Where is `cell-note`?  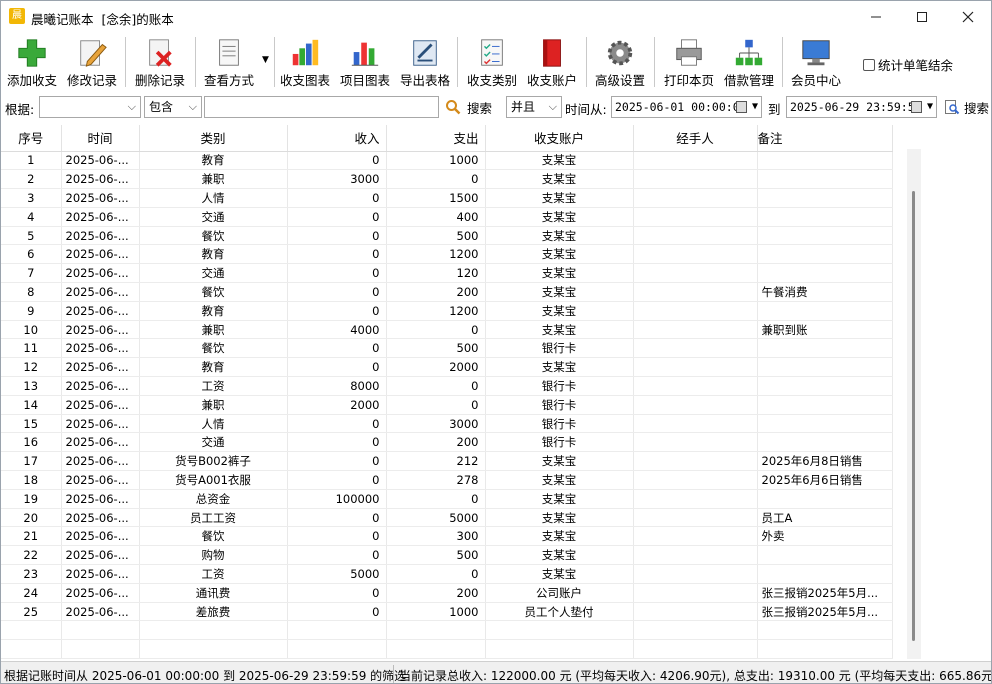
cell-note is located at coordinates (825, 405).